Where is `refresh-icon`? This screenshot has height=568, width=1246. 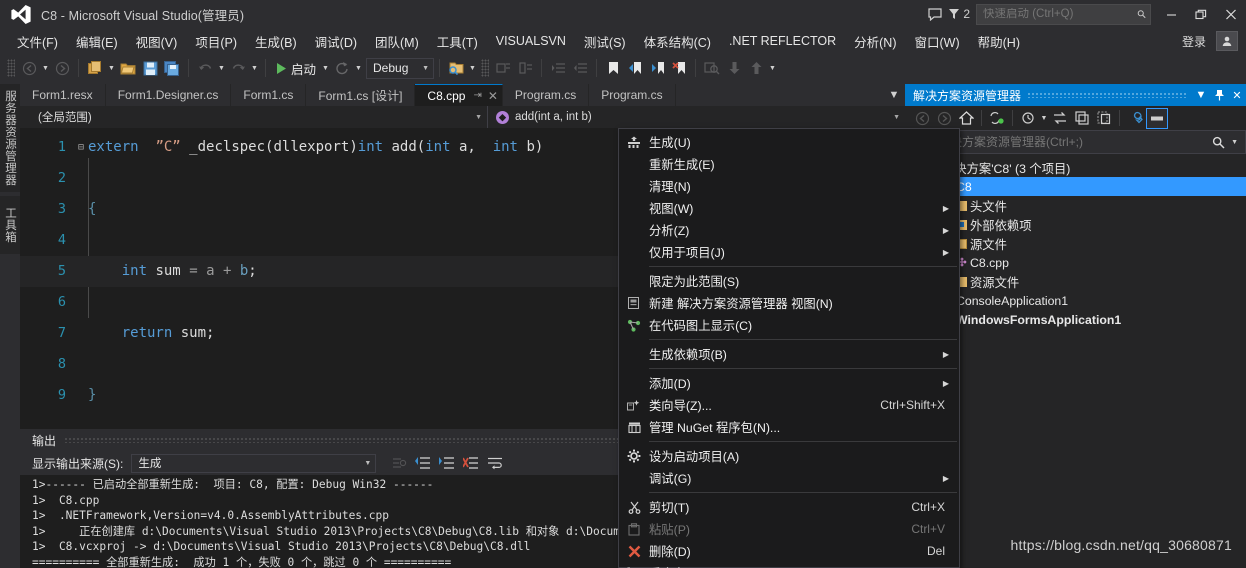
refresh-icon is located at coordinates (1060, 118).